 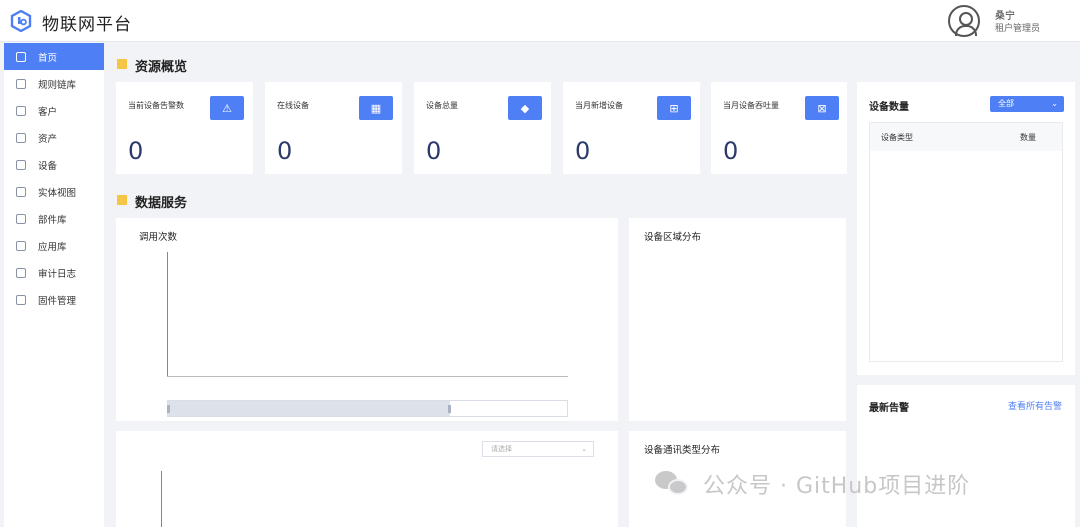 What do you see at coordinates (168, 409) in the screenshot?
I see `slider-handle-left` at bounding box center [168, 409].